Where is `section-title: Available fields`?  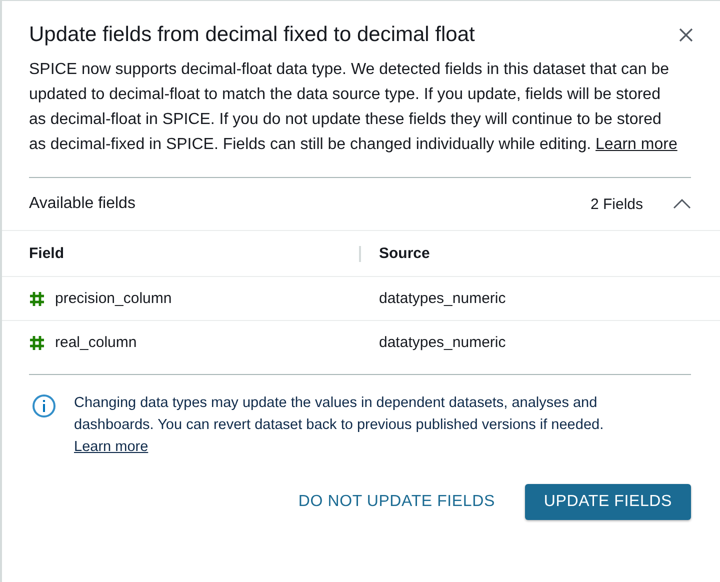
section-title: Available fields is located at coordinates (82, 204).